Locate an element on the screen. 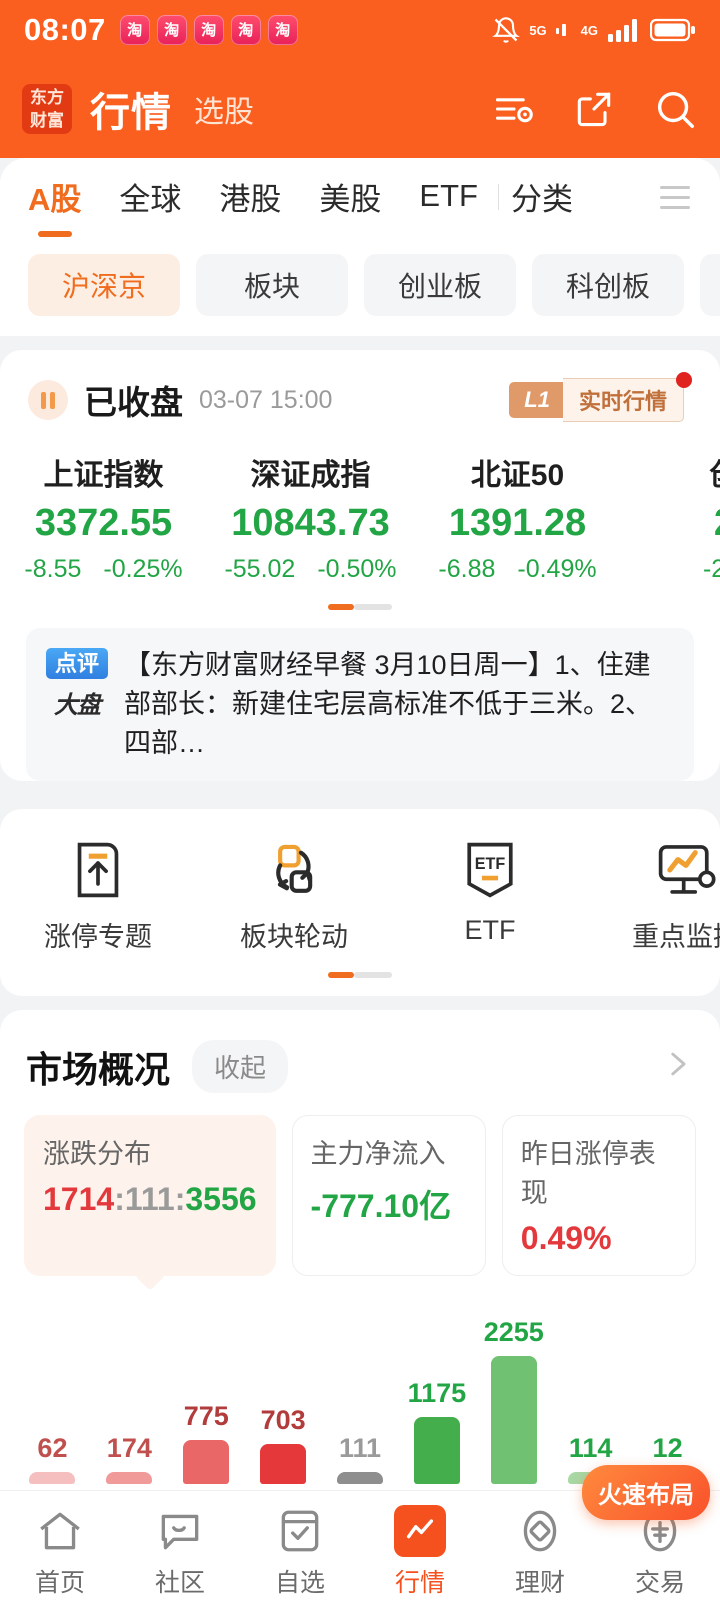 This screenshot has height=1612, width=720. header-tab-stock-picker: 选股 is located at coordinates (224, 109).